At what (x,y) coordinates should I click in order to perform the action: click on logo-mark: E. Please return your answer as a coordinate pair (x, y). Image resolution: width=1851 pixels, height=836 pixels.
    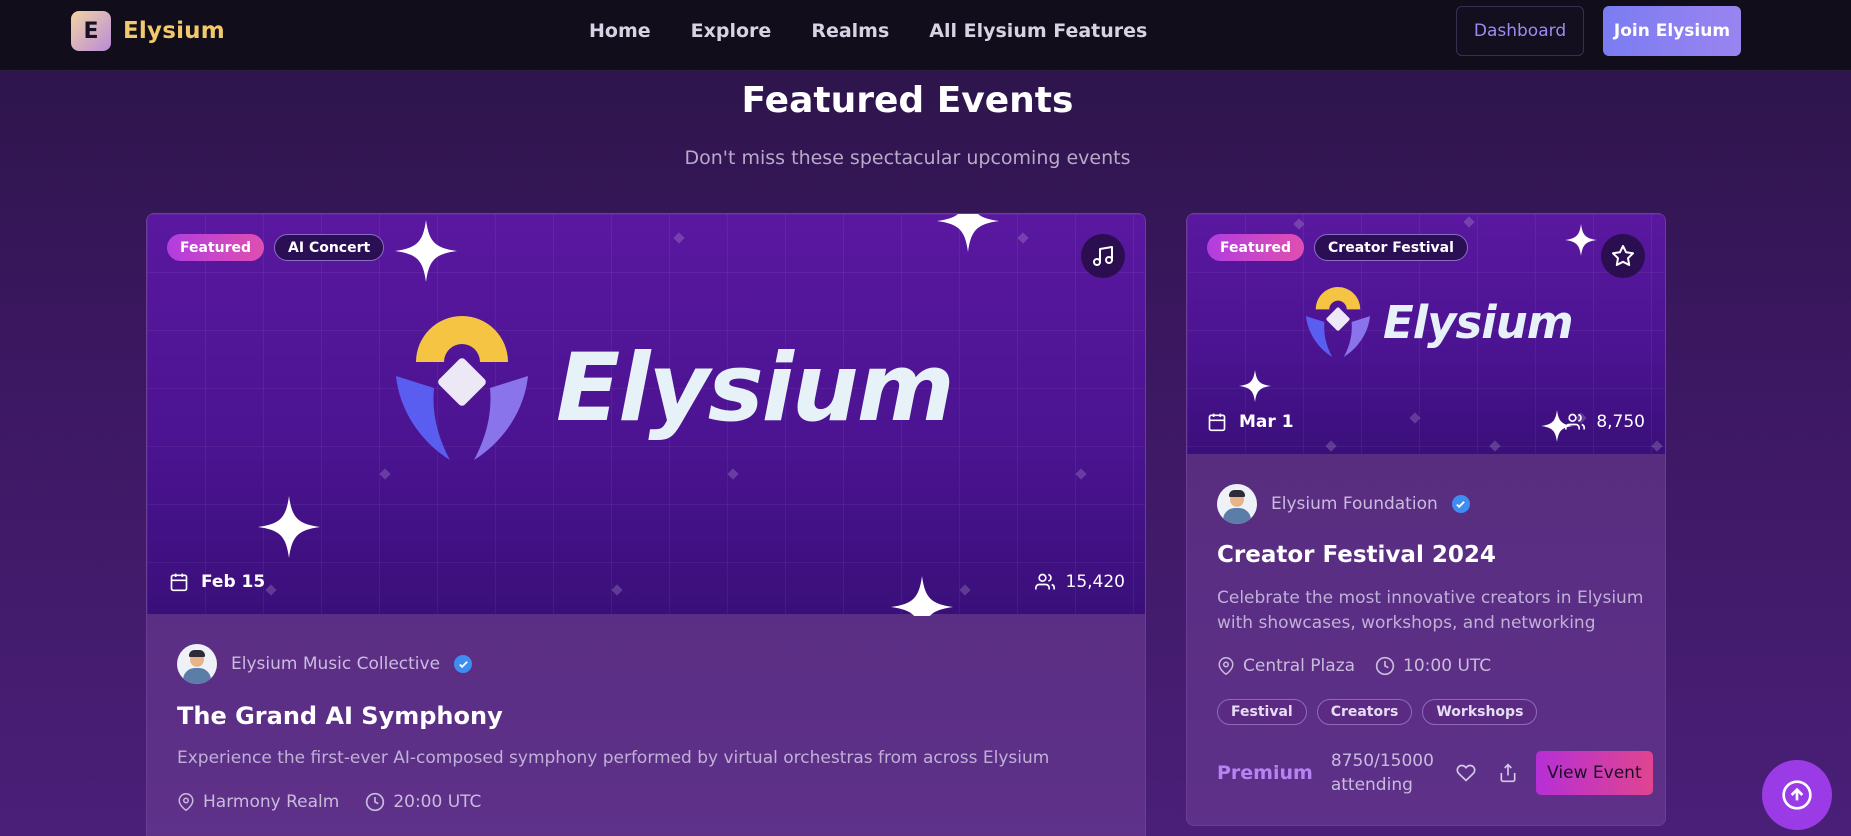
    Looking at the image, I should click on (91, 31).